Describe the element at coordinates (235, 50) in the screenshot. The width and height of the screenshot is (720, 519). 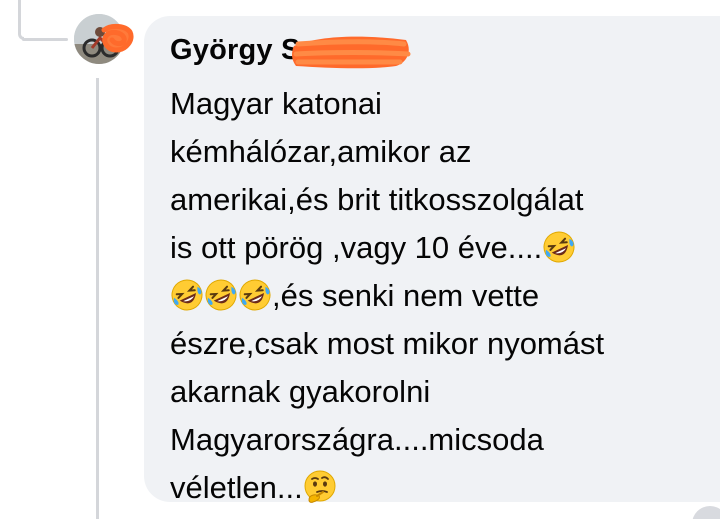
I see `author-name: György S` at that location.